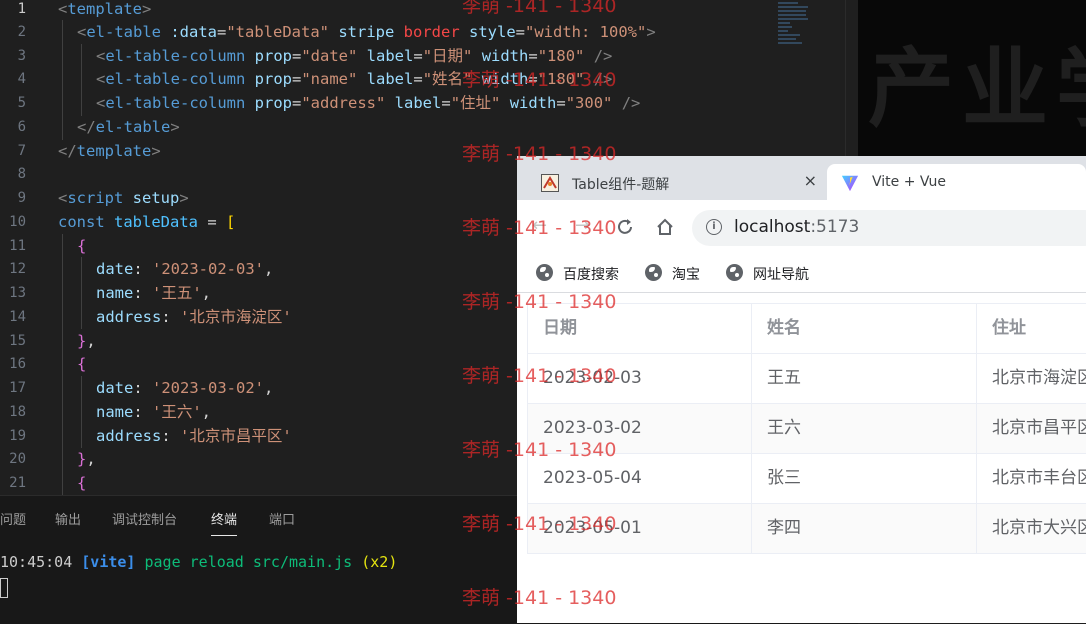 The width and height of the screenshot is (1086, 624). I want to click on code-token: '北京市昌平区', so click(236, 436).